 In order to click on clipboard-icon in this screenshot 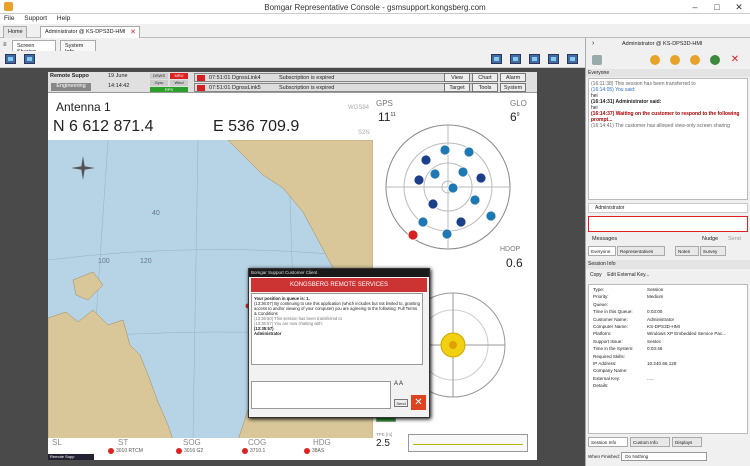, I will do `click(515, 59)`.